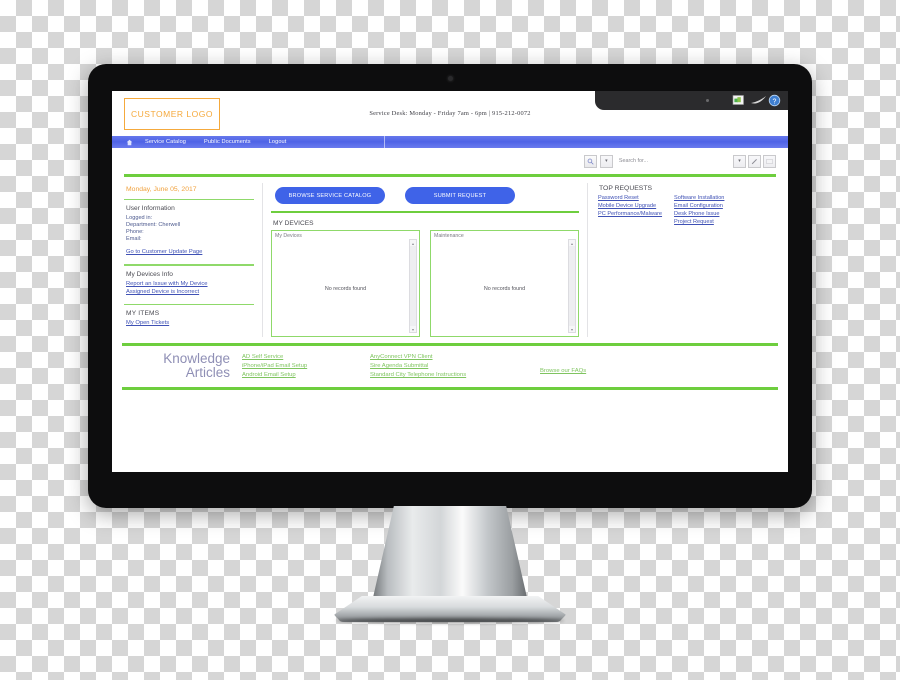  Describe the element at coordinates (345, 283) in the screenshot. I see `my-devices-panel: My Devices No records found ▴ ▾` at that location.